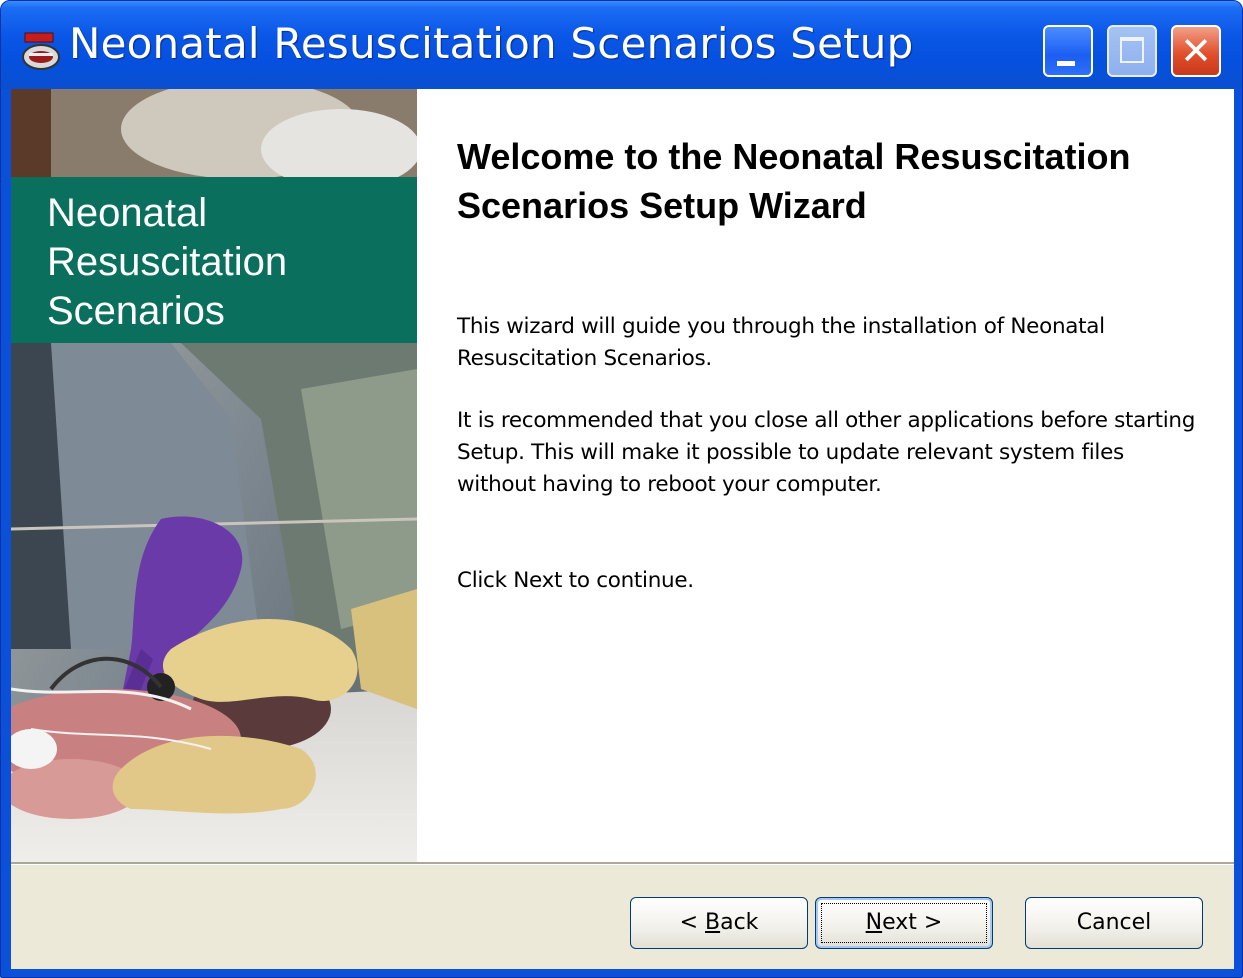 The width and height of the screenshot is (1243, 978). I want to click on maximize-button, so click(1132, 51).